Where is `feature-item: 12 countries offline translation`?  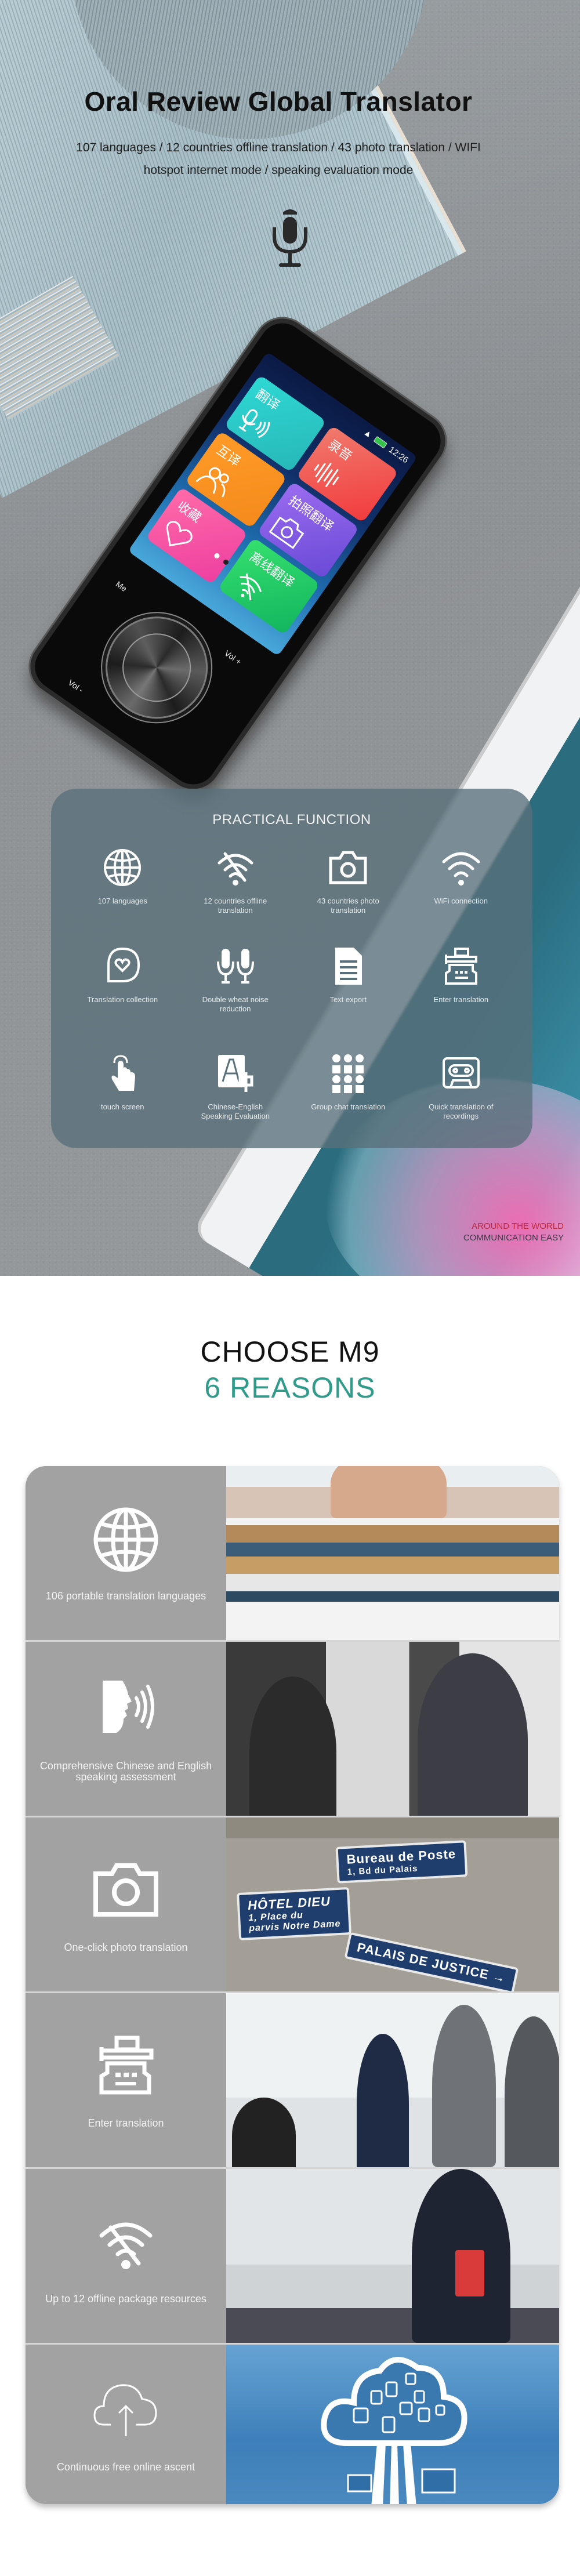
feature-item: 12 countries offline translation is located at coordinates (235, 896).